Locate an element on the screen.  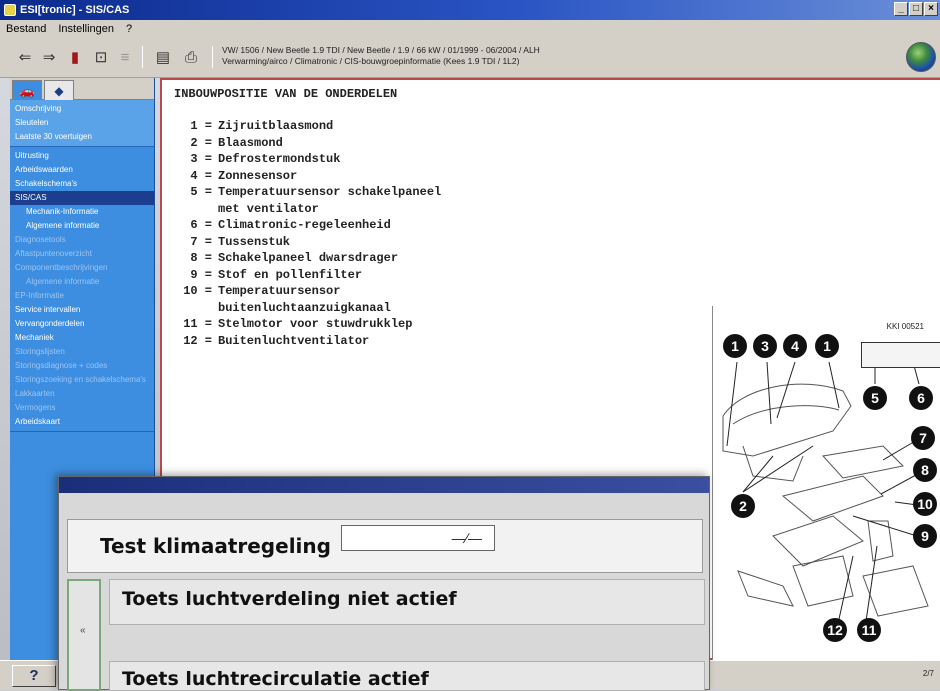
sidebar-item: Schakelschema's is located at coordinates (82, 184).